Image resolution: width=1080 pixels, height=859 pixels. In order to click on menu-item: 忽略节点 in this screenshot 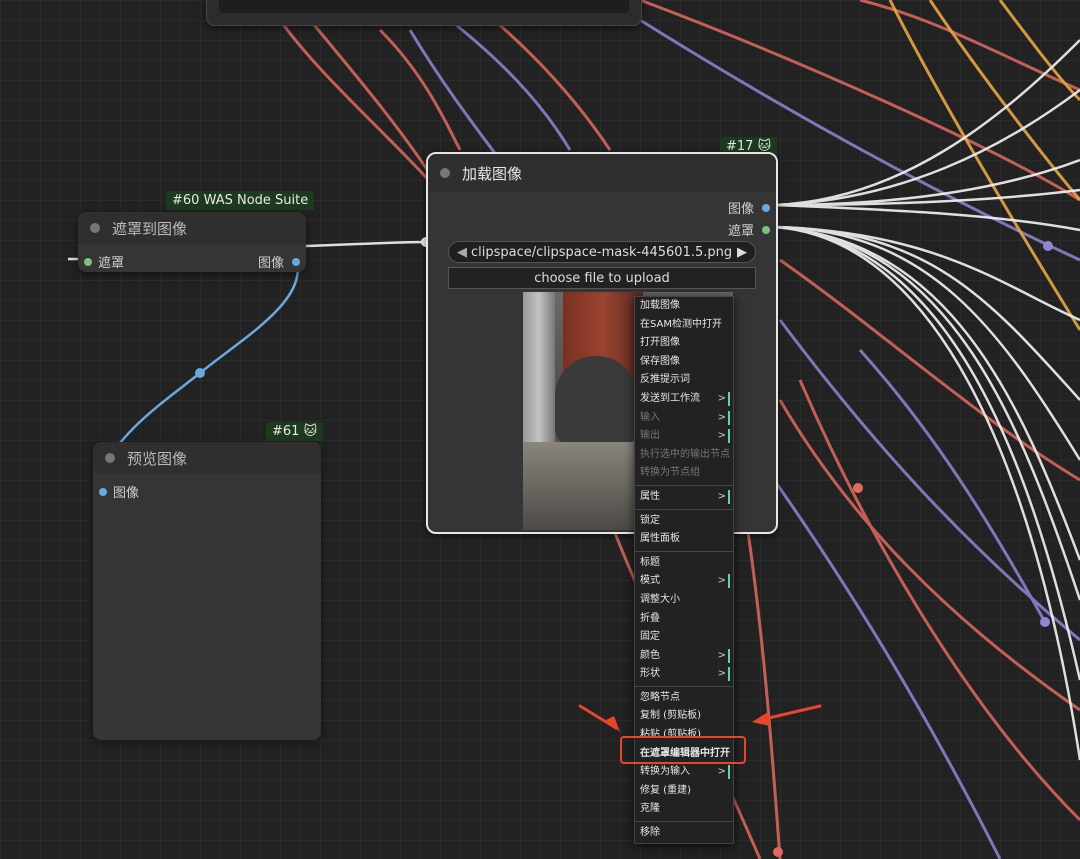, I will do `click(684, 698)`.